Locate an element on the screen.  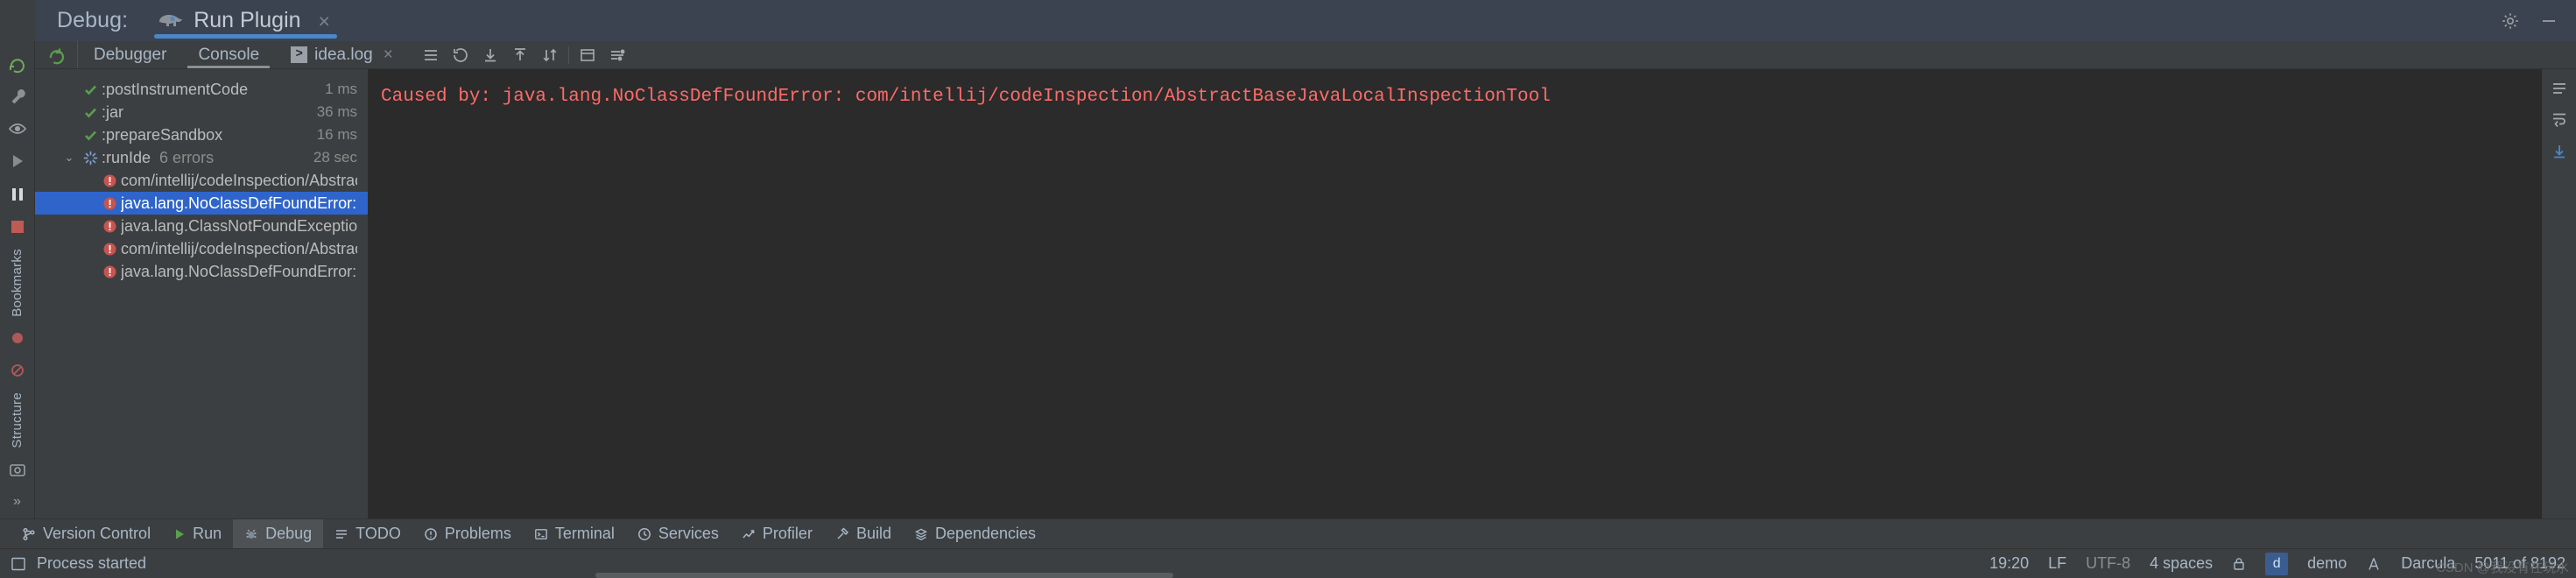
gear-icon is located at coordinates (2510, 21).